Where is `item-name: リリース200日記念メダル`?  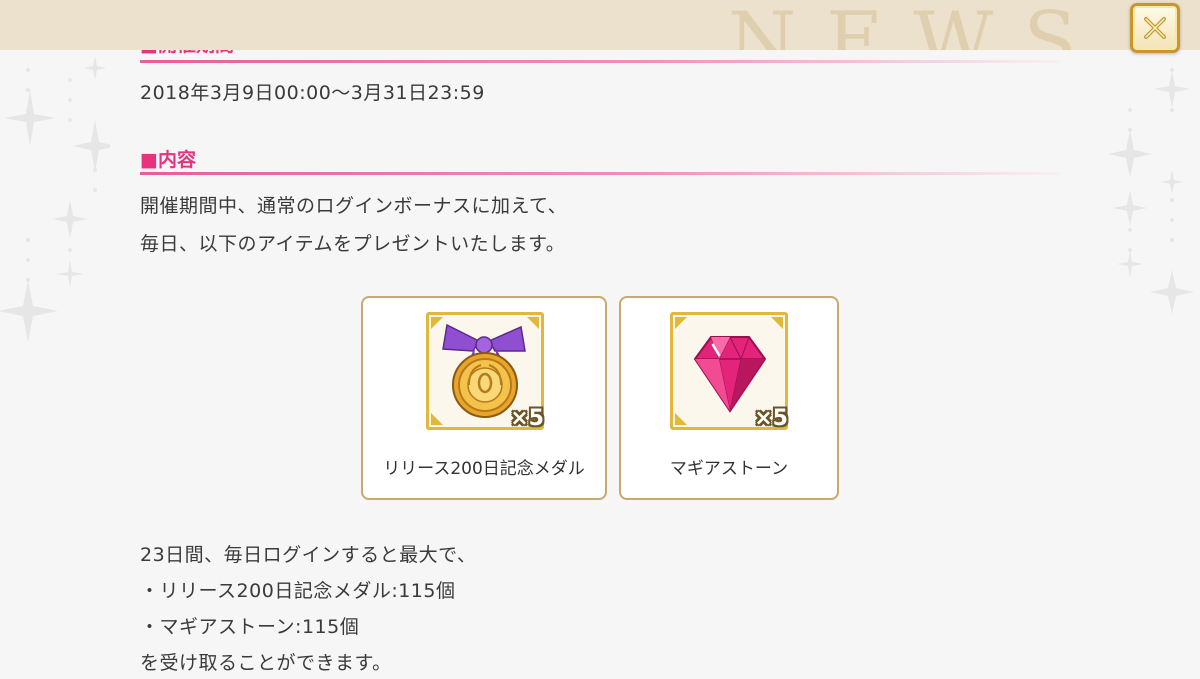 item-name: リリース200日記念メダル is located at coordinates (484, 469).